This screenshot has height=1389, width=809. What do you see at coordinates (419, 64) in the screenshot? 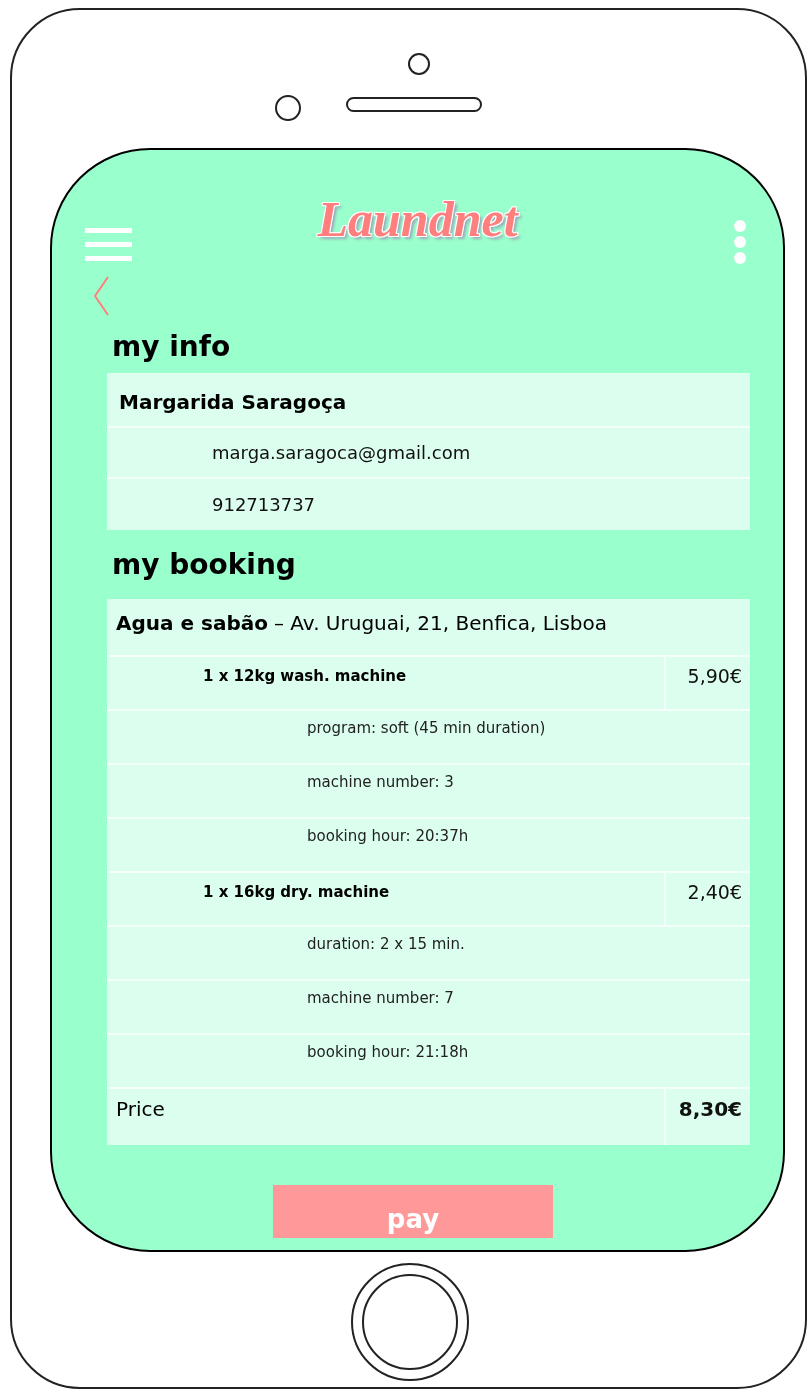
I see `camera-icon` at bounding box center [419, 64].